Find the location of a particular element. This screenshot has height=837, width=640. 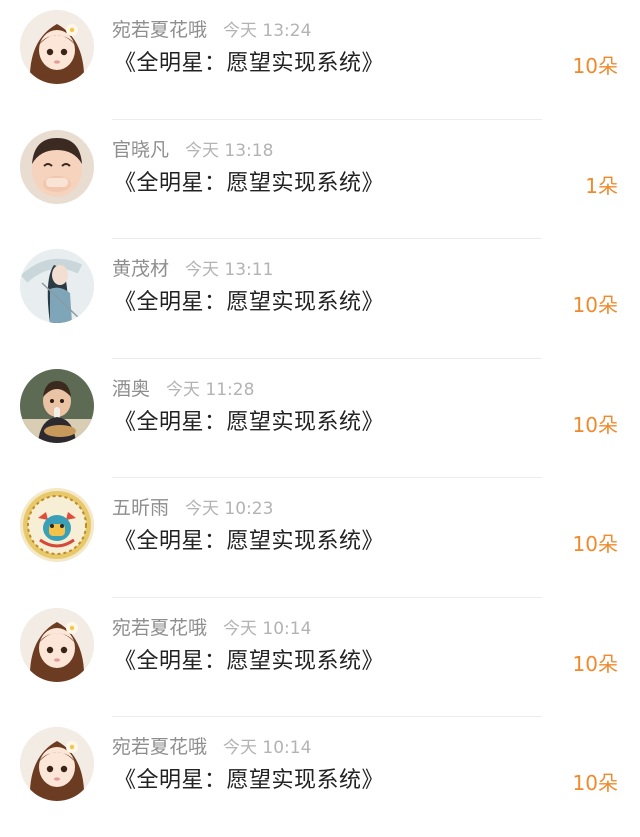

list-item: 官晓凡 今天 13:18 《全明星：愿望实现系统》 1朵 is located at coordinates (320, 179).